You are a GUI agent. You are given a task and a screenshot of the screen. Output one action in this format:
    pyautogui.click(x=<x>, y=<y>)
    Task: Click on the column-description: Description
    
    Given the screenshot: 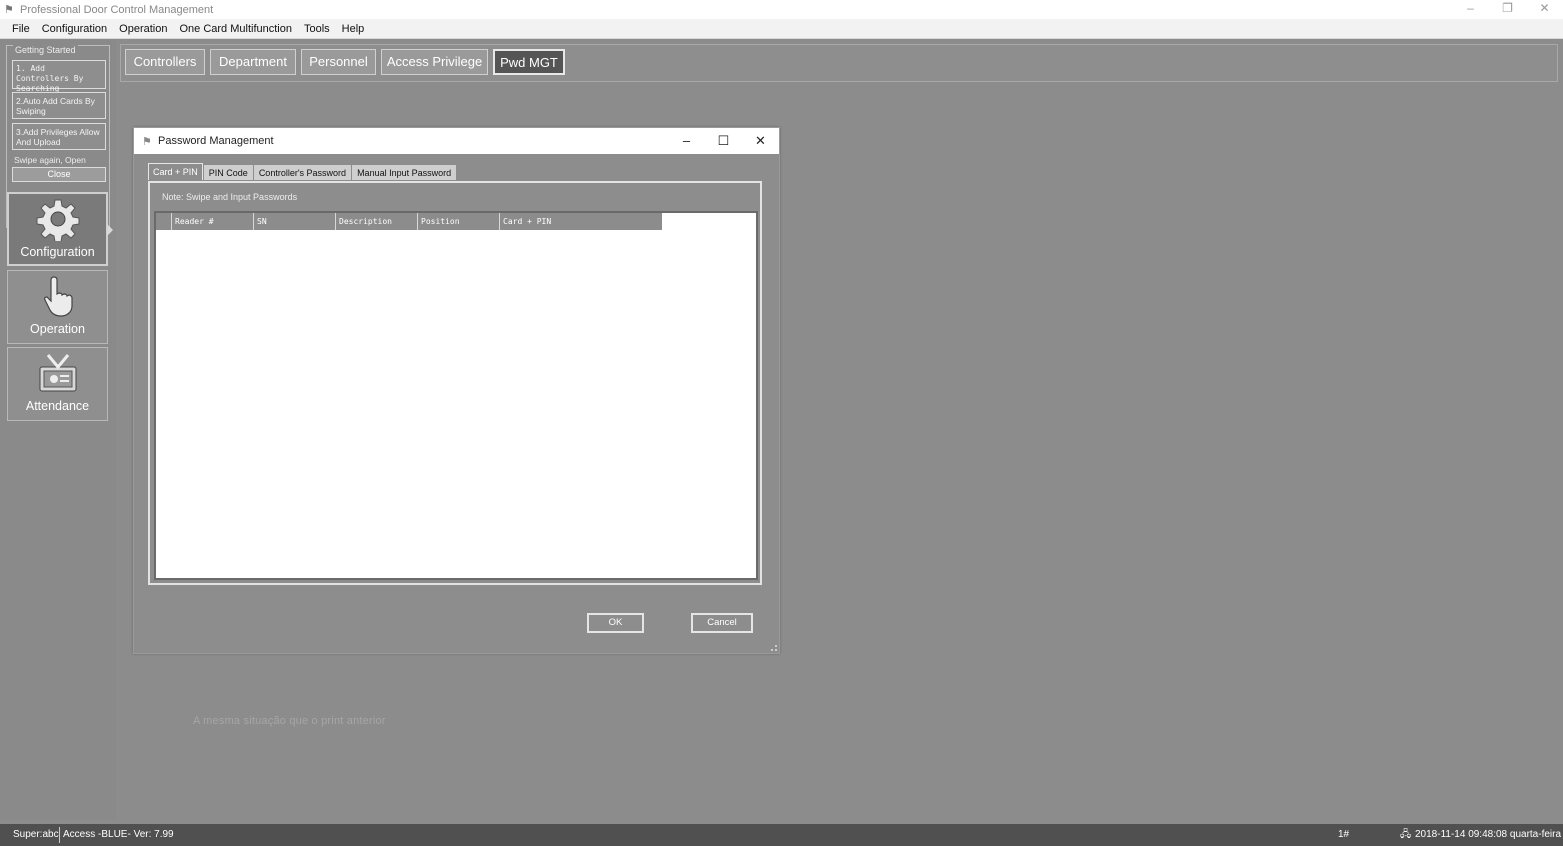 What is the action you would take?
    pyautogui.click(x=377, y=221)
    